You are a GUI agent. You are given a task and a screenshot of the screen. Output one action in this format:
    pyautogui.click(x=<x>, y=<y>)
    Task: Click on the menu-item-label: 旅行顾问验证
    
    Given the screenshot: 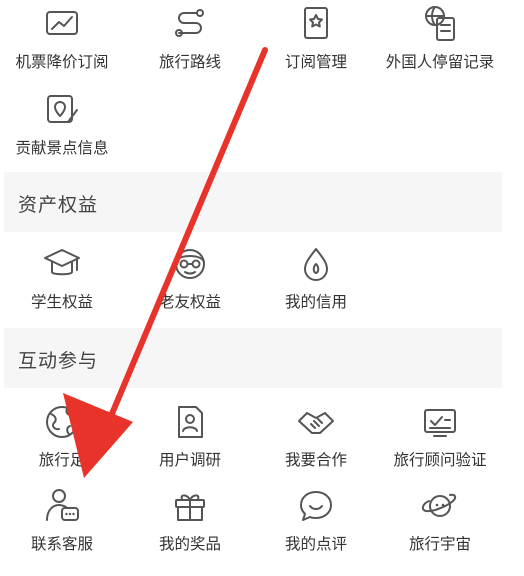 What is the action you would take?
    pyautogui.click(x=440, y=460)
    